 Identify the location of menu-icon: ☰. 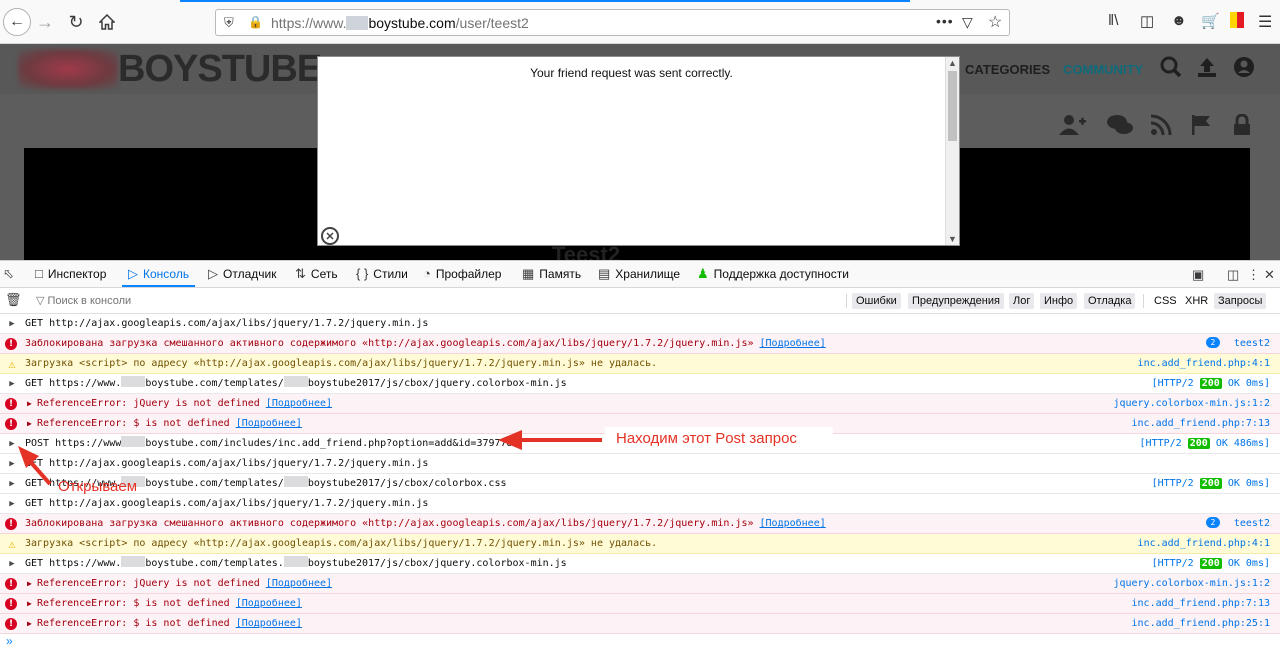
(1265, 22).